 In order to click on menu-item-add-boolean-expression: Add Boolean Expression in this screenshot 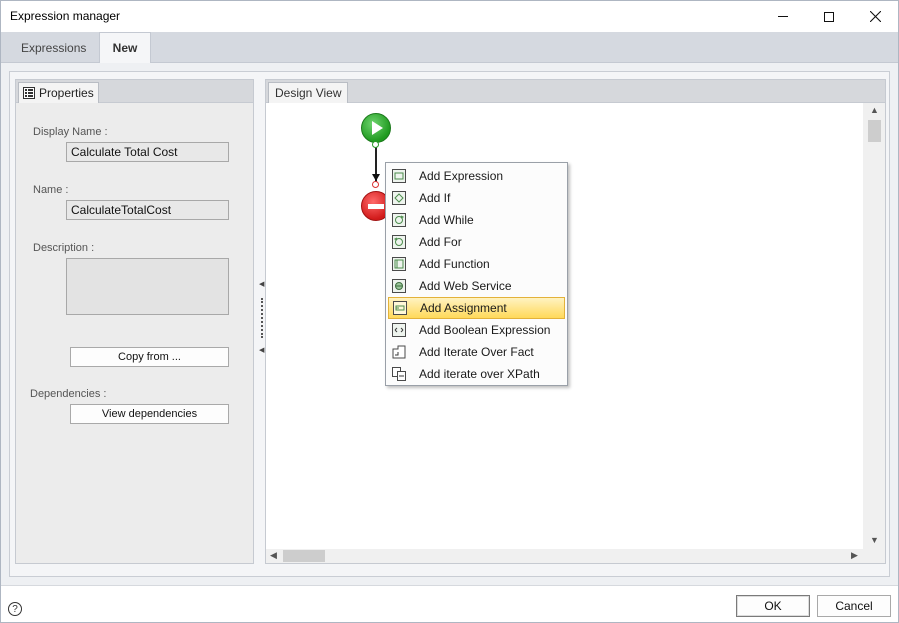, I will do `click(476, 330)`.